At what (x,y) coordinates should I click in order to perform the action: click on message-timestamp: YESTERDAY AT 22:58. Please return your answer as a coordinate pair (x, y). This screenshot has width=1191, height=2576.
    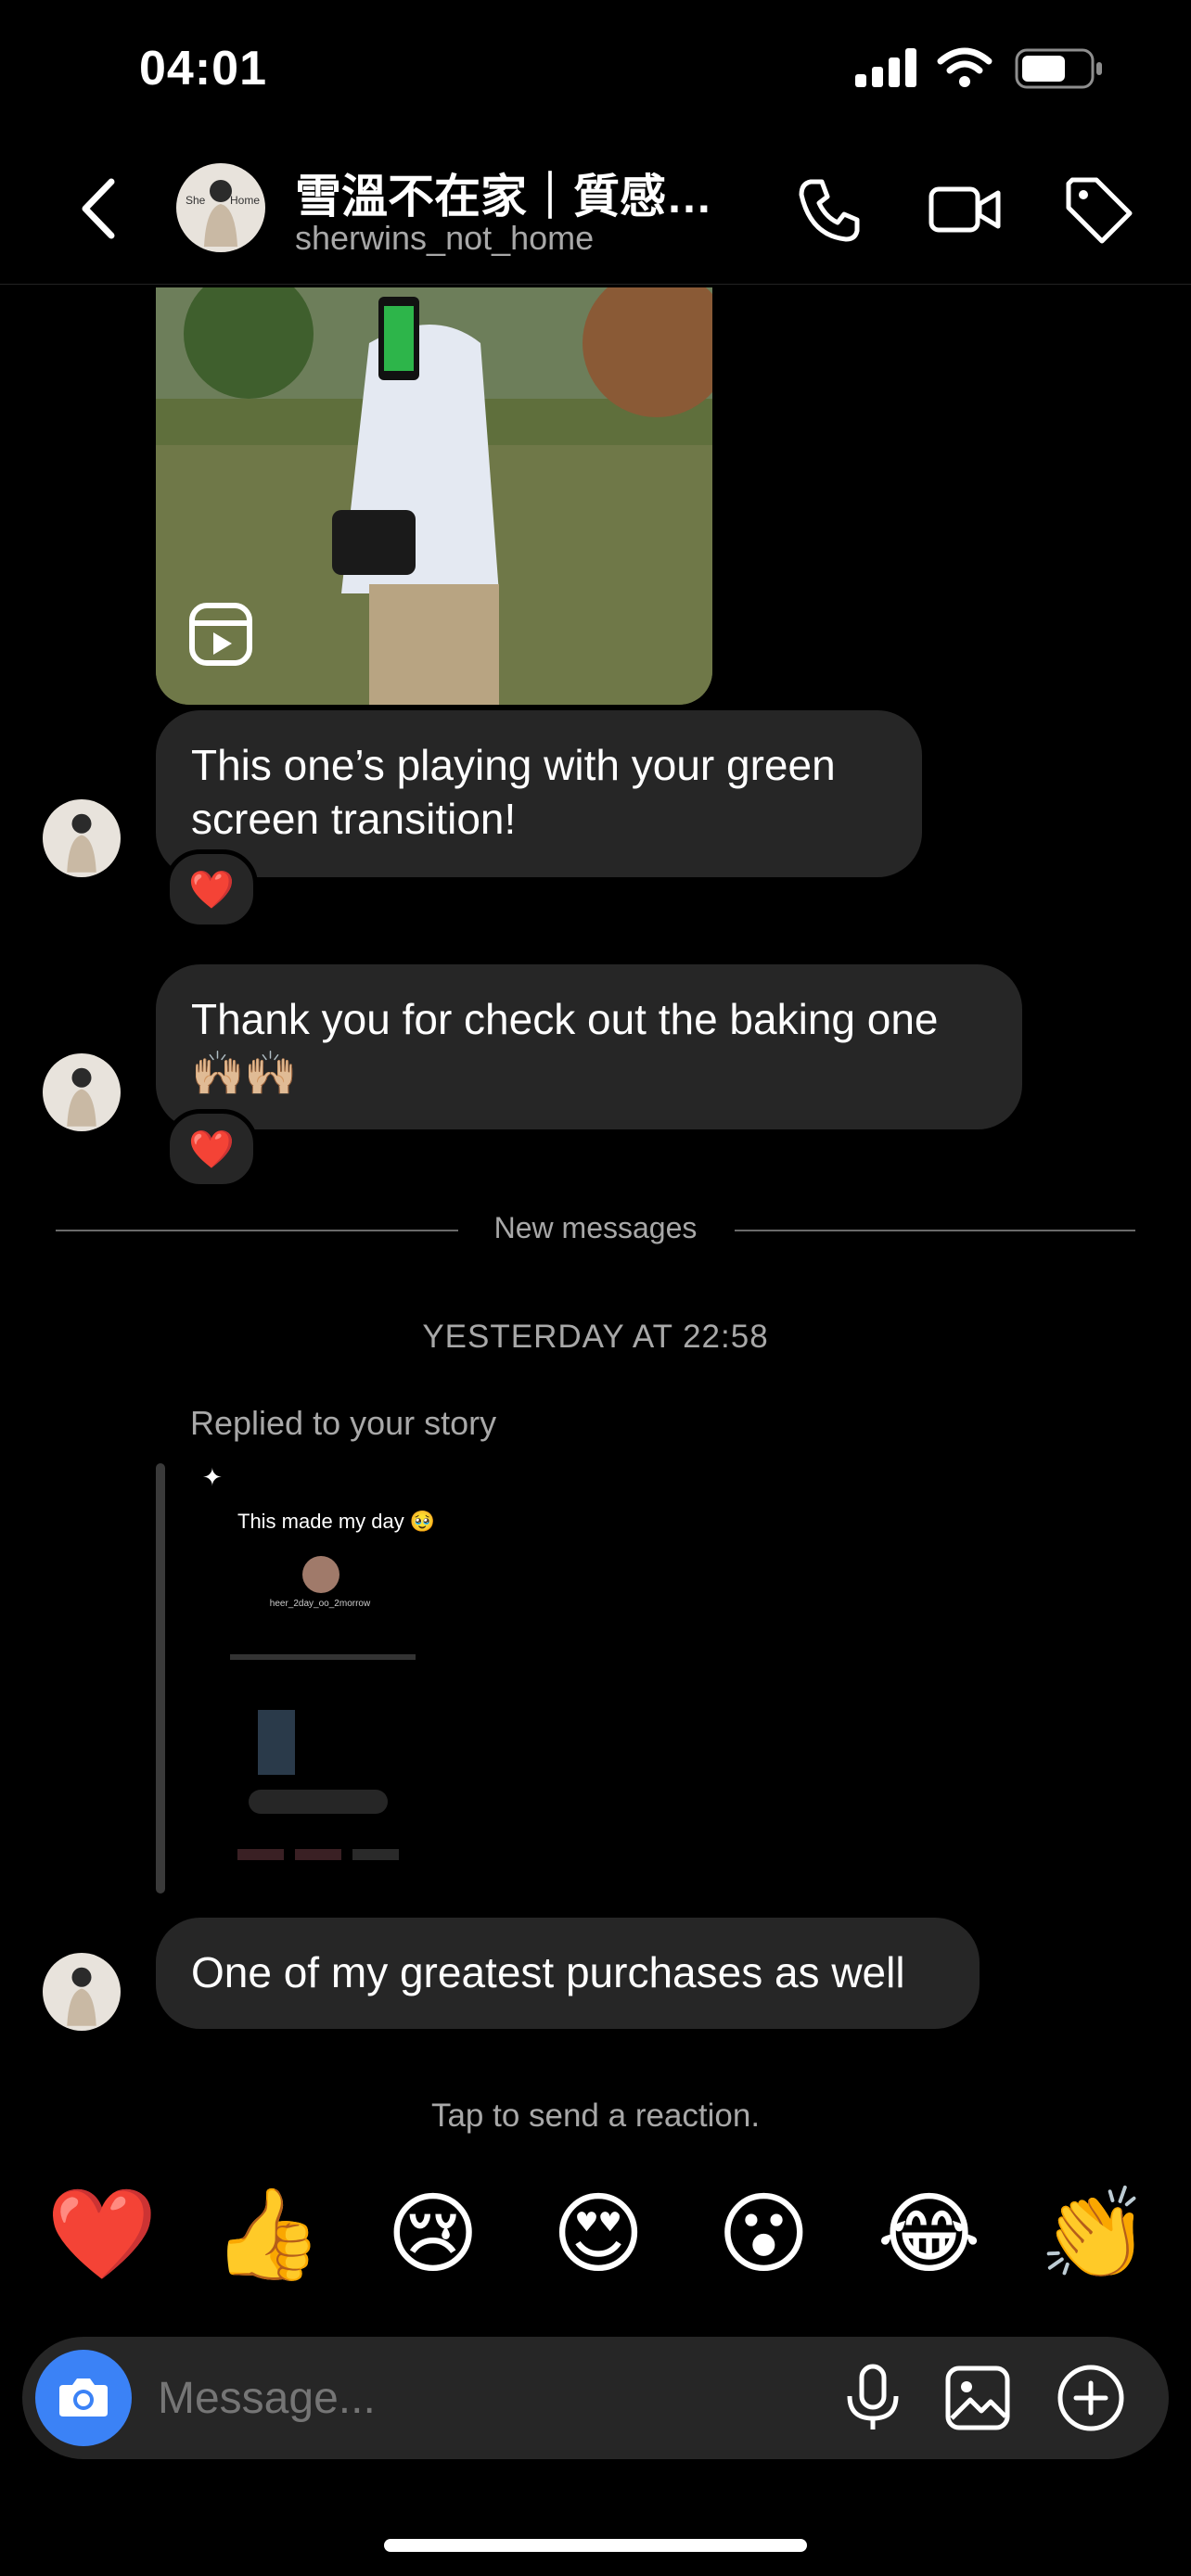
    Looking at the image, I should click on (595, 1337).